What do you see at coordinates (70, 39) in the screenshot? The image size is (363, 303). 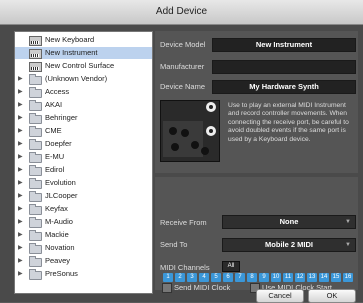 I see `device-list-item-label: New Keyboard` at bounding box center [70, 39].